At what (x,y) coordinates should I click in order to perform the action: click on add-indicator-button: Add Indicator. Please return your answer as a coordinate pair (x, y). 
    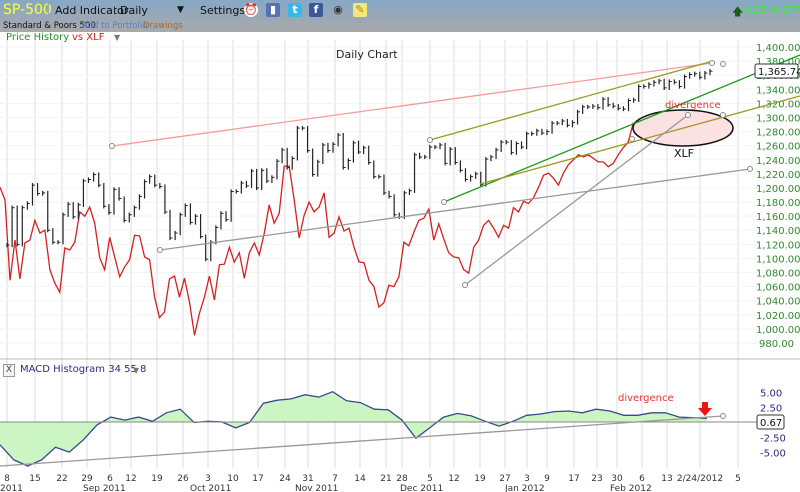
    Looking at the image, I should click on (91, 10).